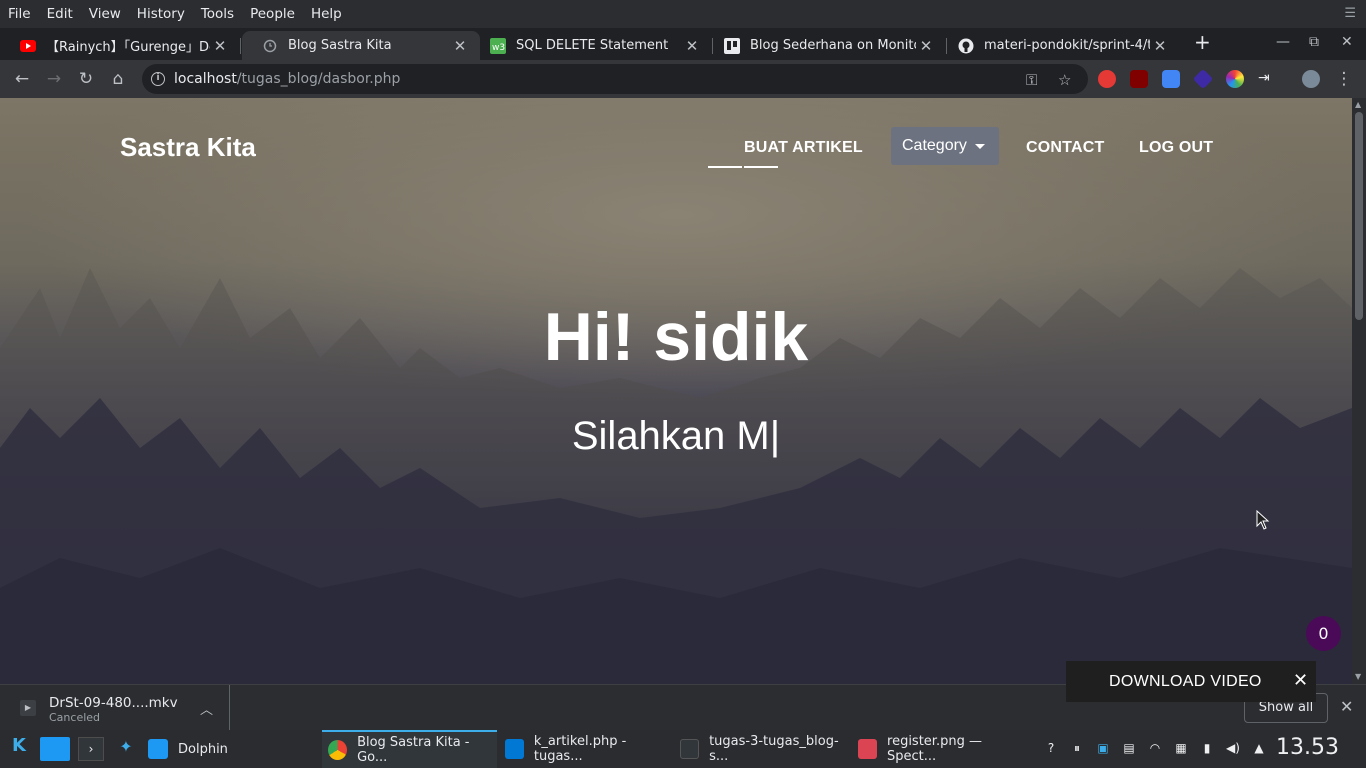 Image resolution: width=1366 pixels, height=768 pixels. Describe the element at coordinates (1358, 676) in the screenshot. I see `scroll-down-icon: ▼` at that location.